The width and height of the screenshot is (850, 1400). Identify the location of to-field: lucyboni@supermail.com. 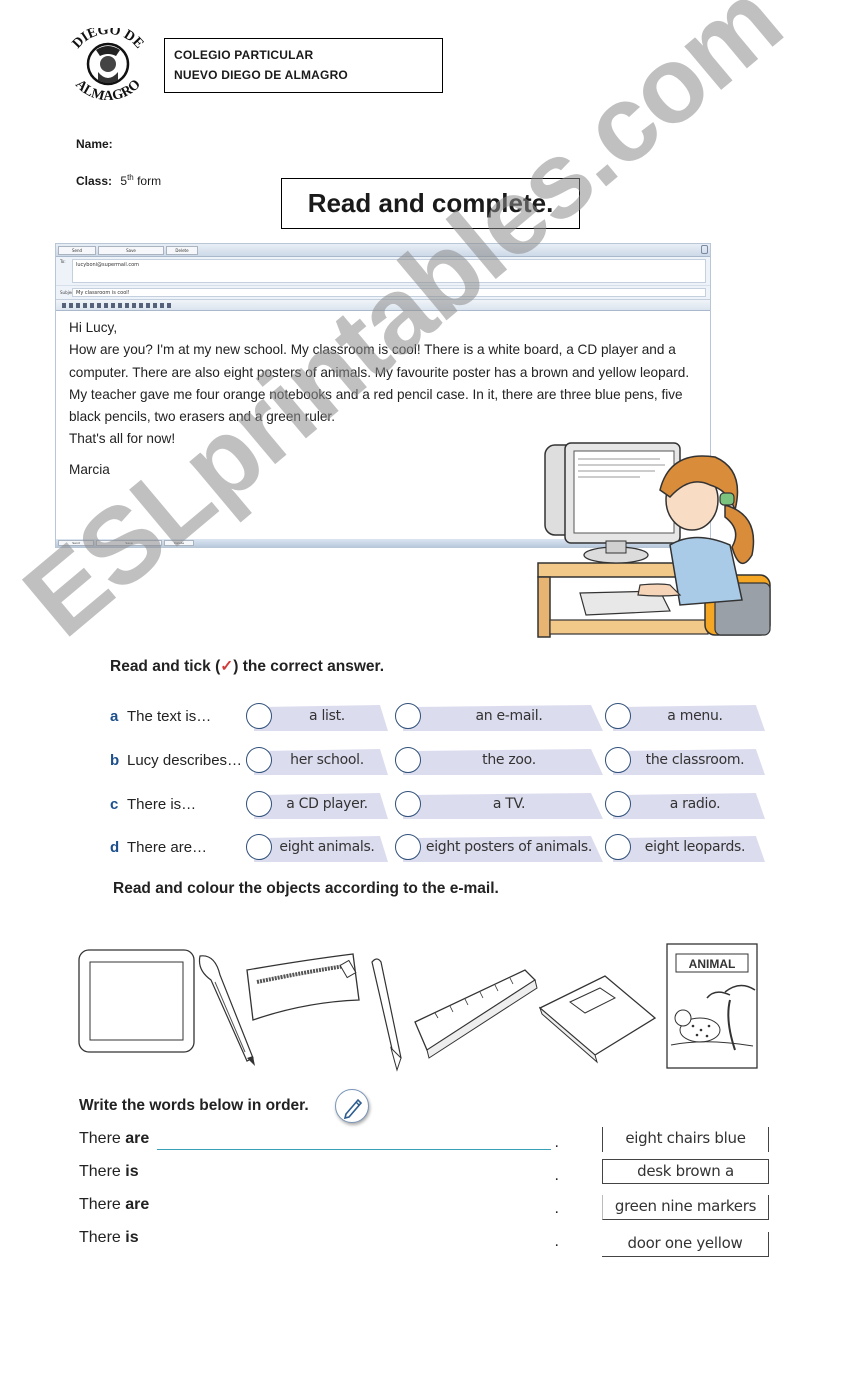
(389, 271).